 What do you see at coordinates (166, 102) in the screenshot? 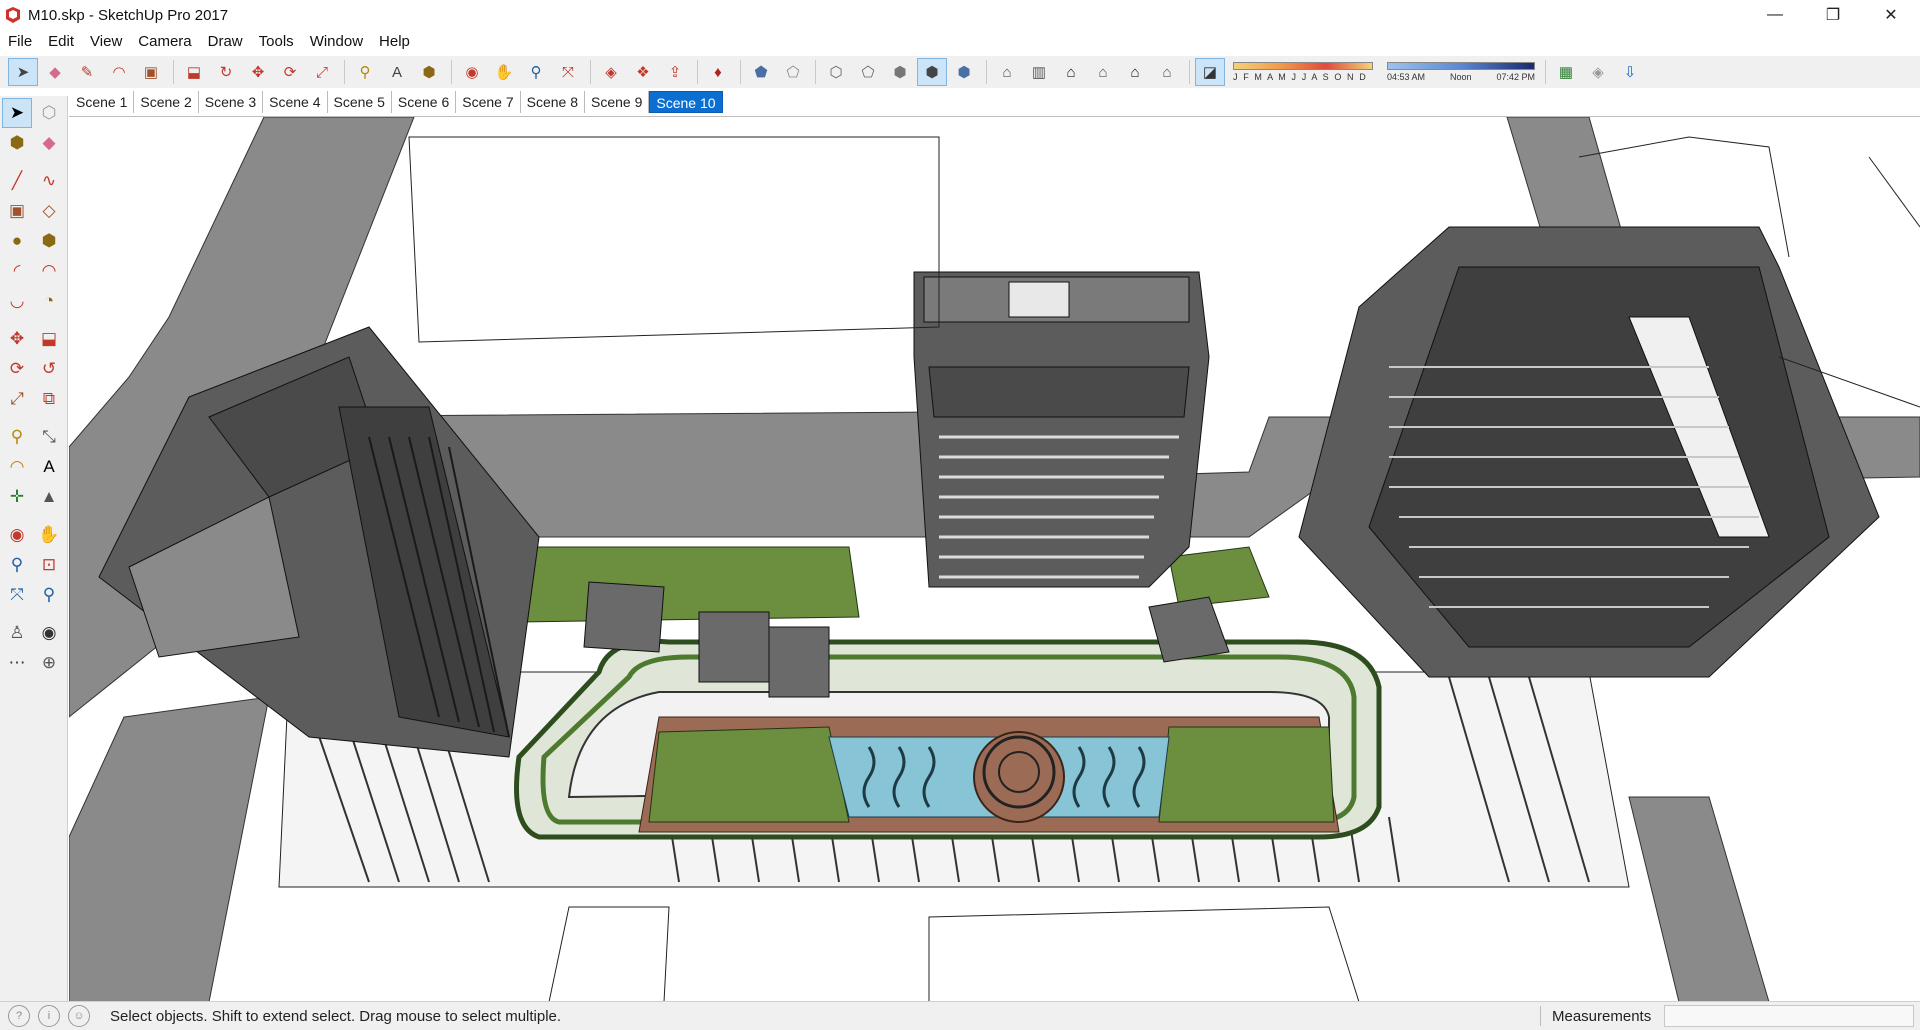
I see `tab-scene-2: Scene 2` at bounding box center [166, 102].